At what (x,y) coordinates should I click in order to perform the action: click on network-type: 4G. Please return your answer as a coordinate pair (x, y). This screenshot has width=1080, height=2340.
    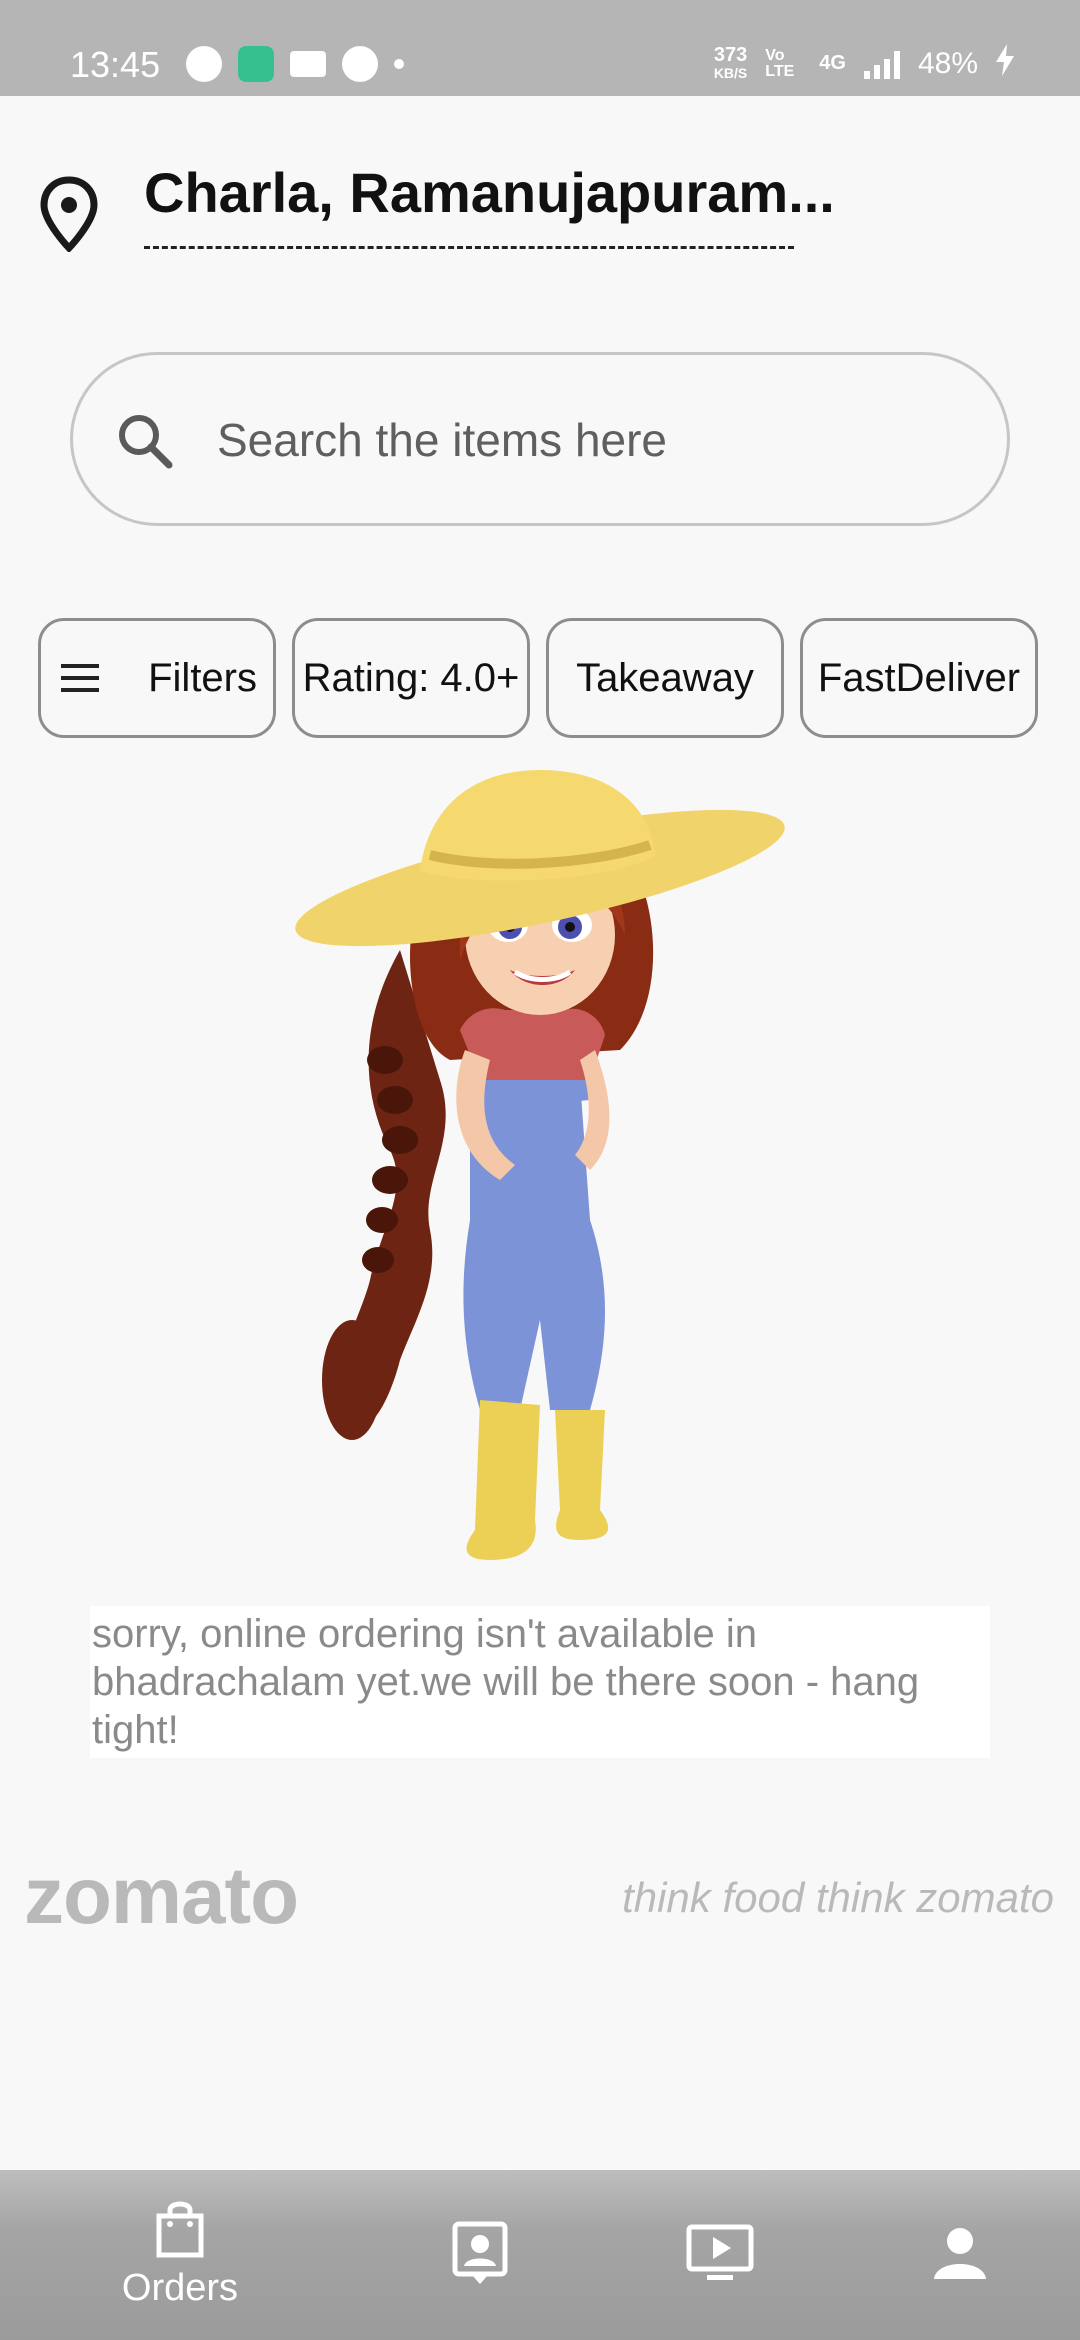
    Looking at the image, I should click on (832, 63).